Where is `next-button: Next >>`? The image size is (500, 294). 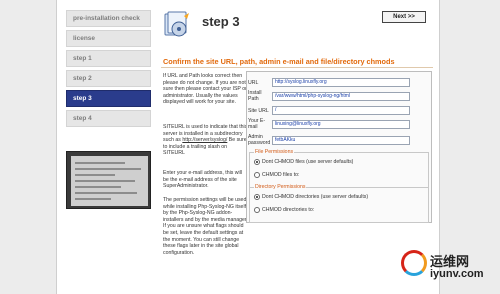 next-button: Next >> is located at coordinates (404, 17).